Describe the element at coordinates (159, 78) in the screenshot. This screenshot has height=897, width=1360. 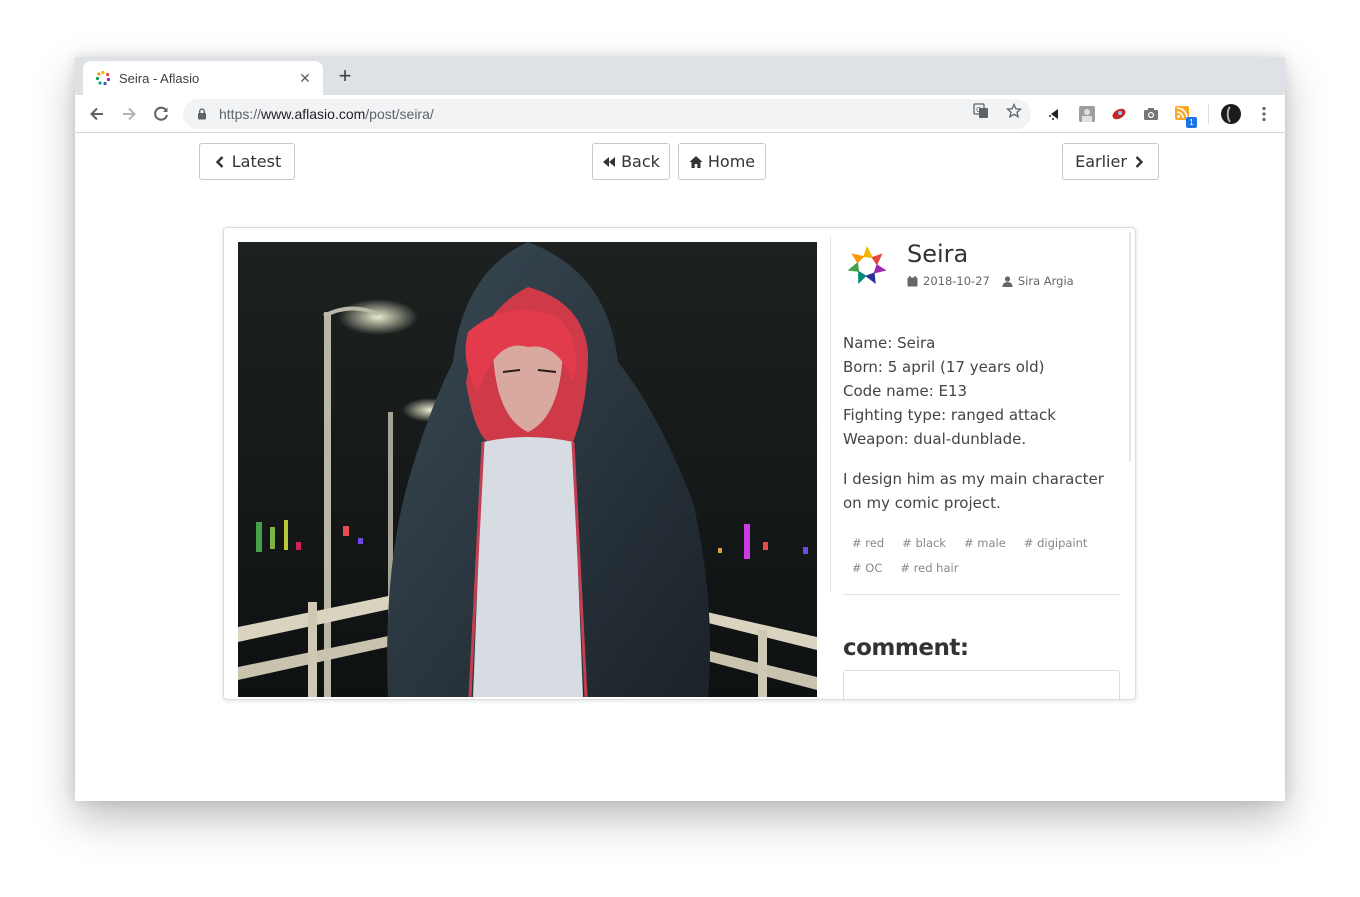
I see `tab-title: Seira - Aflasio` at that location.